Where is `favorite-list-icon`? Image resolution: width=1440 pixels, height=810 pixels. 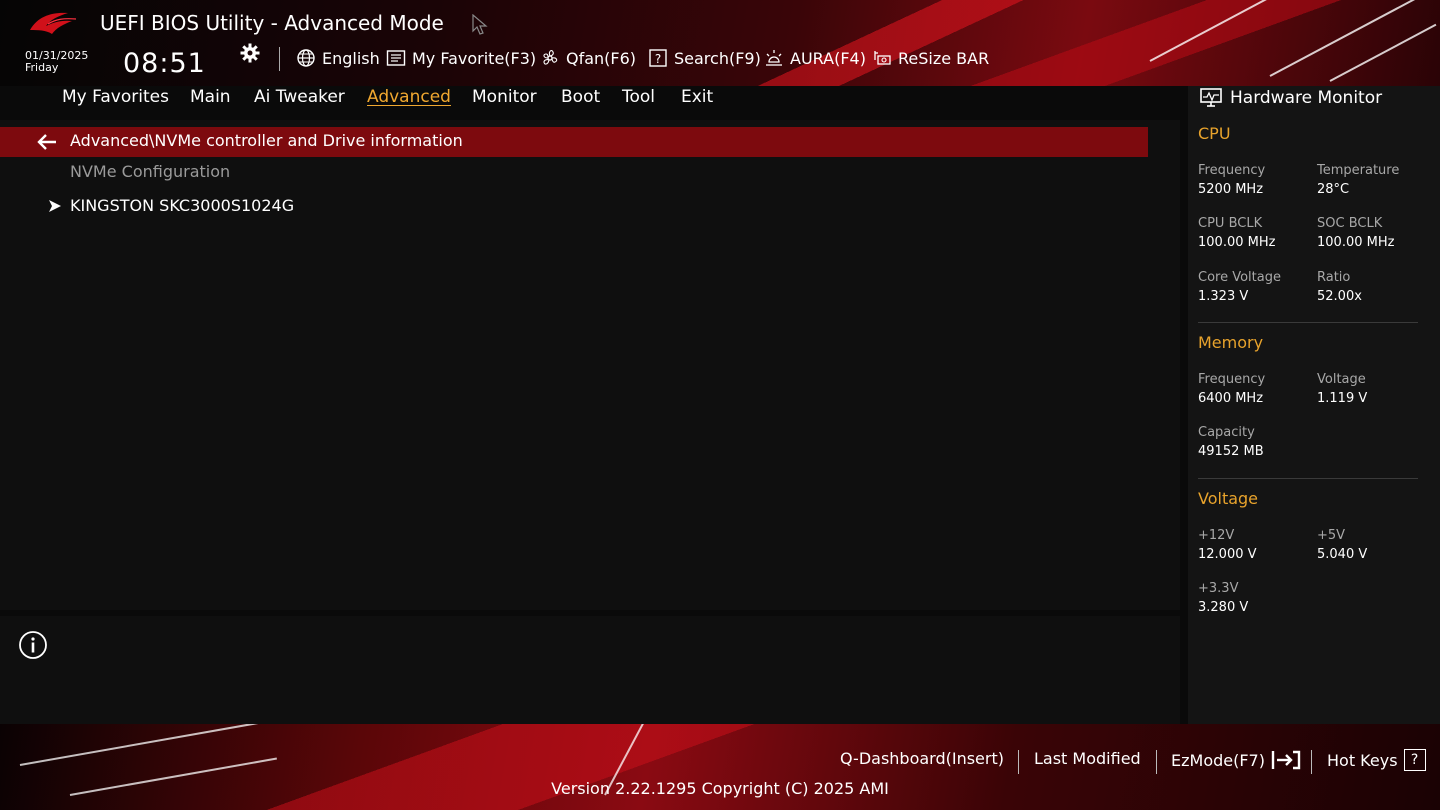
favorite-list-icon is located at coordinates (396, 58).